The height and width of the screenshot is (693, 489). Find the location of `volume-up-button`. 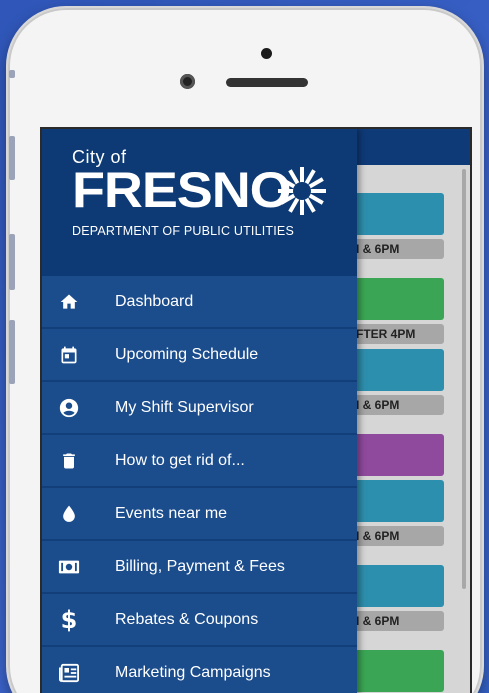

volume-up-button is located at coordinates (12, 158).